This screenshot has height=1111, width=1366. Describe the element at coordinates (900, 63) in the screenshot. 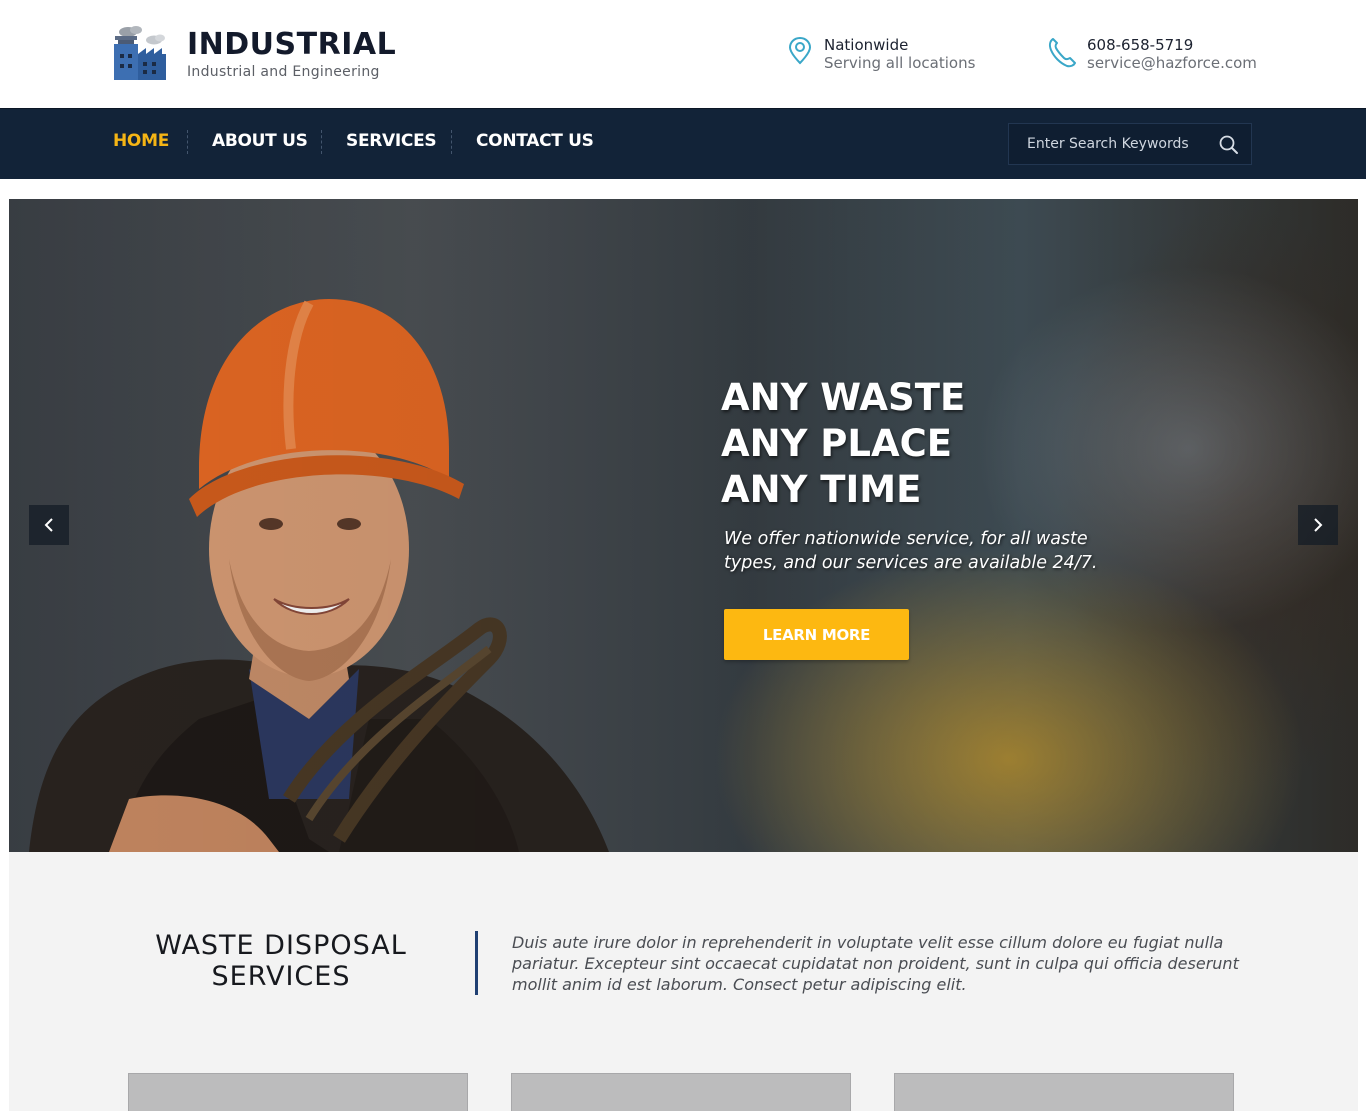

I see `location-subtitle: Serving all locations` at that location.